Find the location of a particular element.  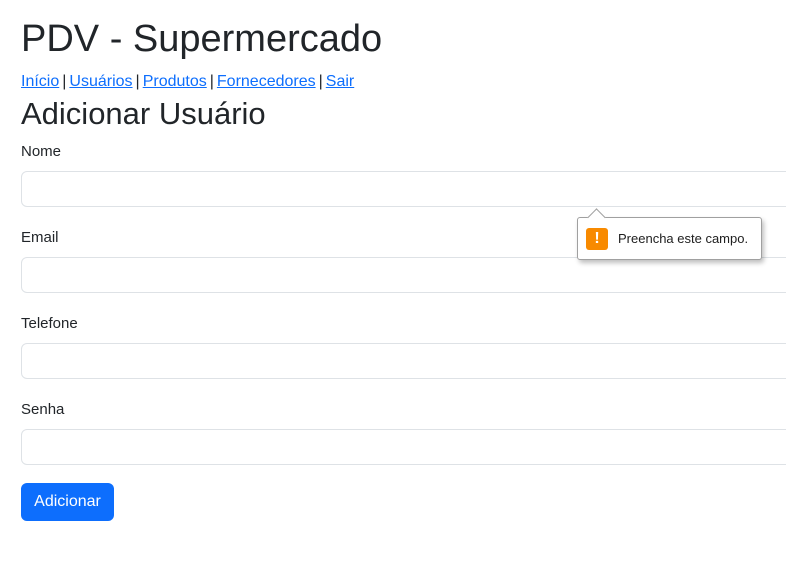

page-heading: Adicionar Usuário is located at coordinates (143, 113).